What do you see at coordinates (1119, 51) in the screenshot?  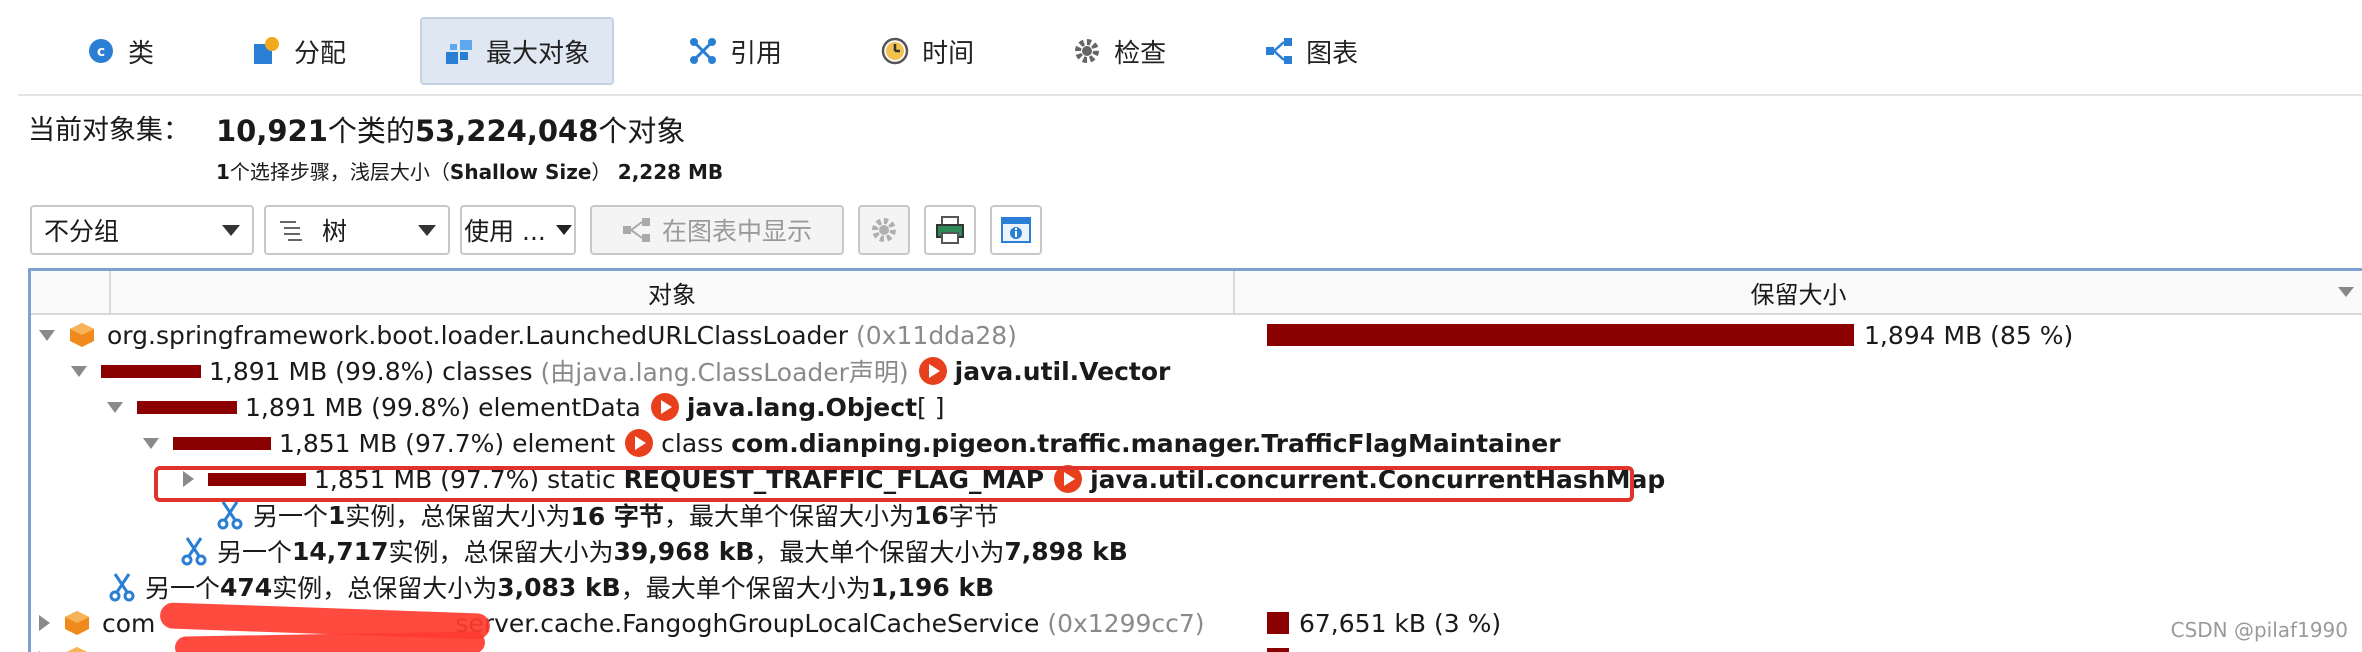 I see `tab-inspection: 检查` at bounding box center [1119, 51].